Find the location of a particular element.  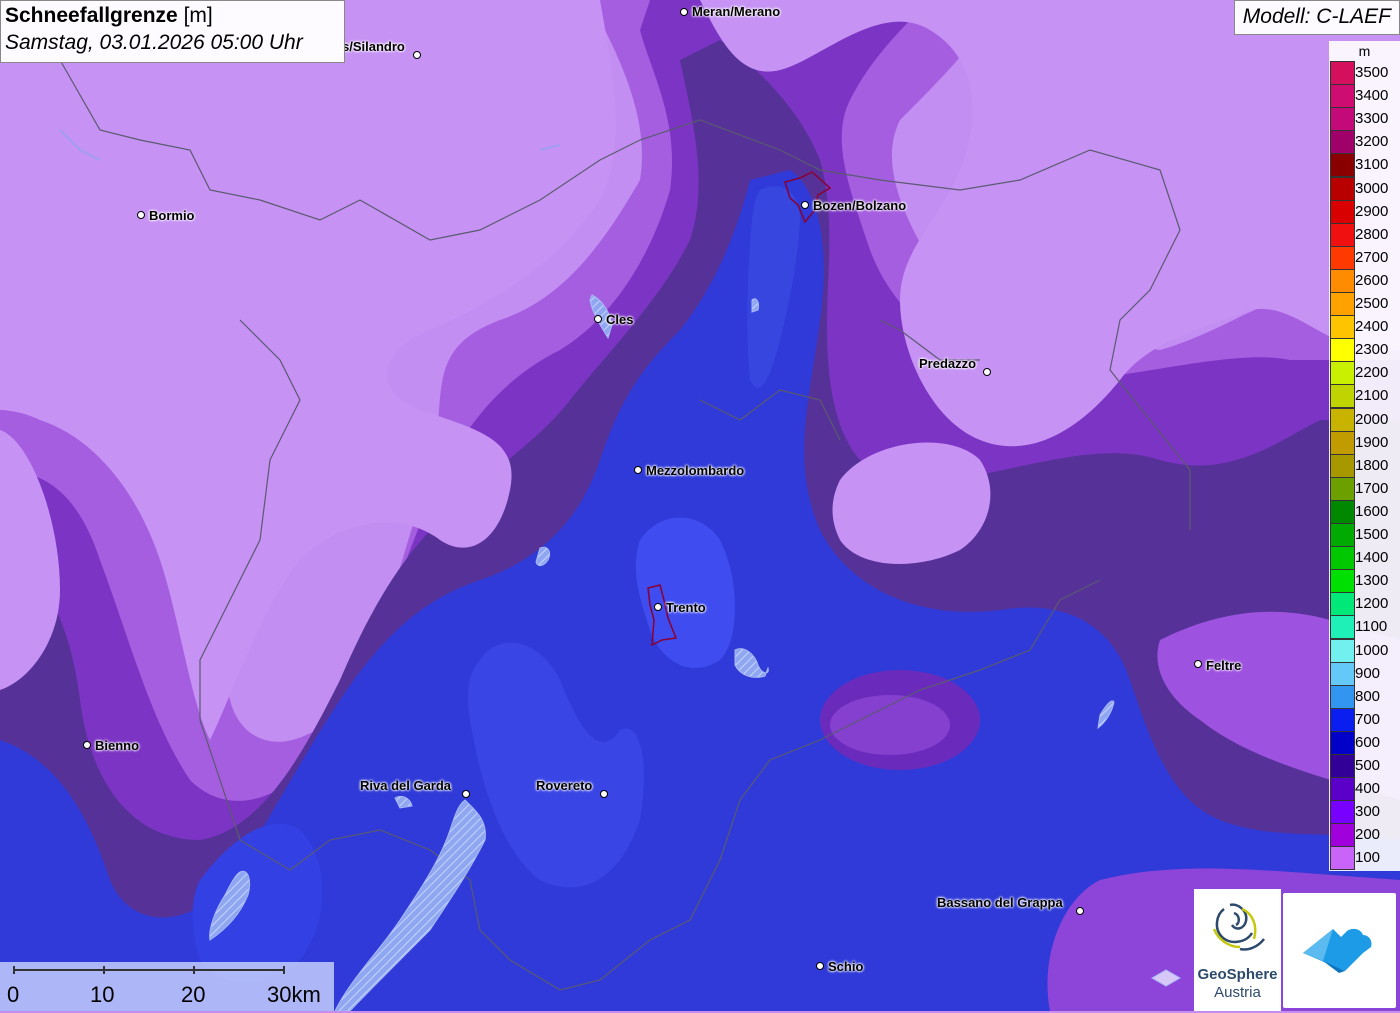

place-label: Schio is located at coordinates (846, 966).